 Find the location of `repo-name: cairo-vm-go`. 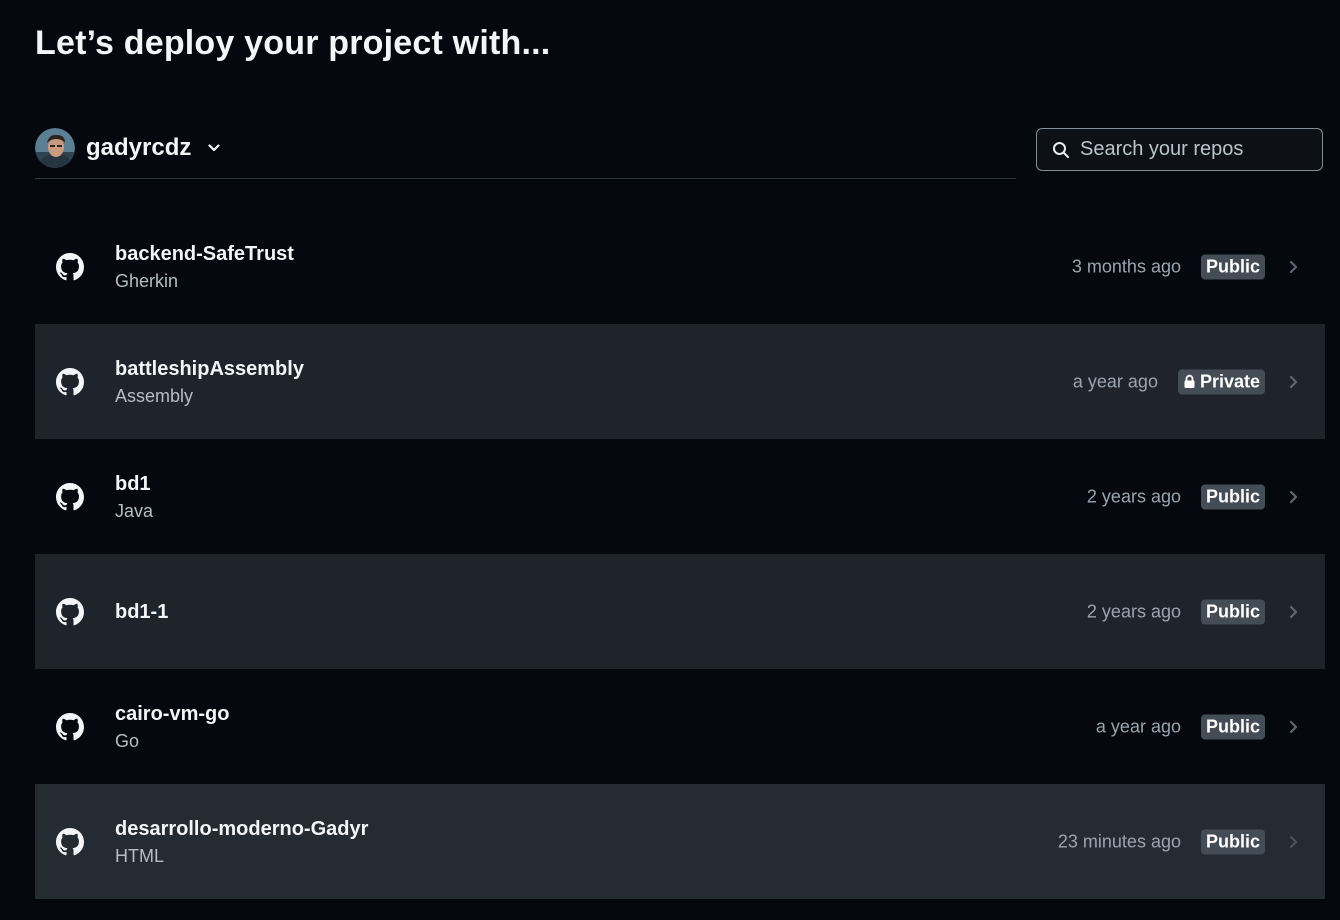

repo-name: cairo-vm-go is located at coordinates (172, 713).